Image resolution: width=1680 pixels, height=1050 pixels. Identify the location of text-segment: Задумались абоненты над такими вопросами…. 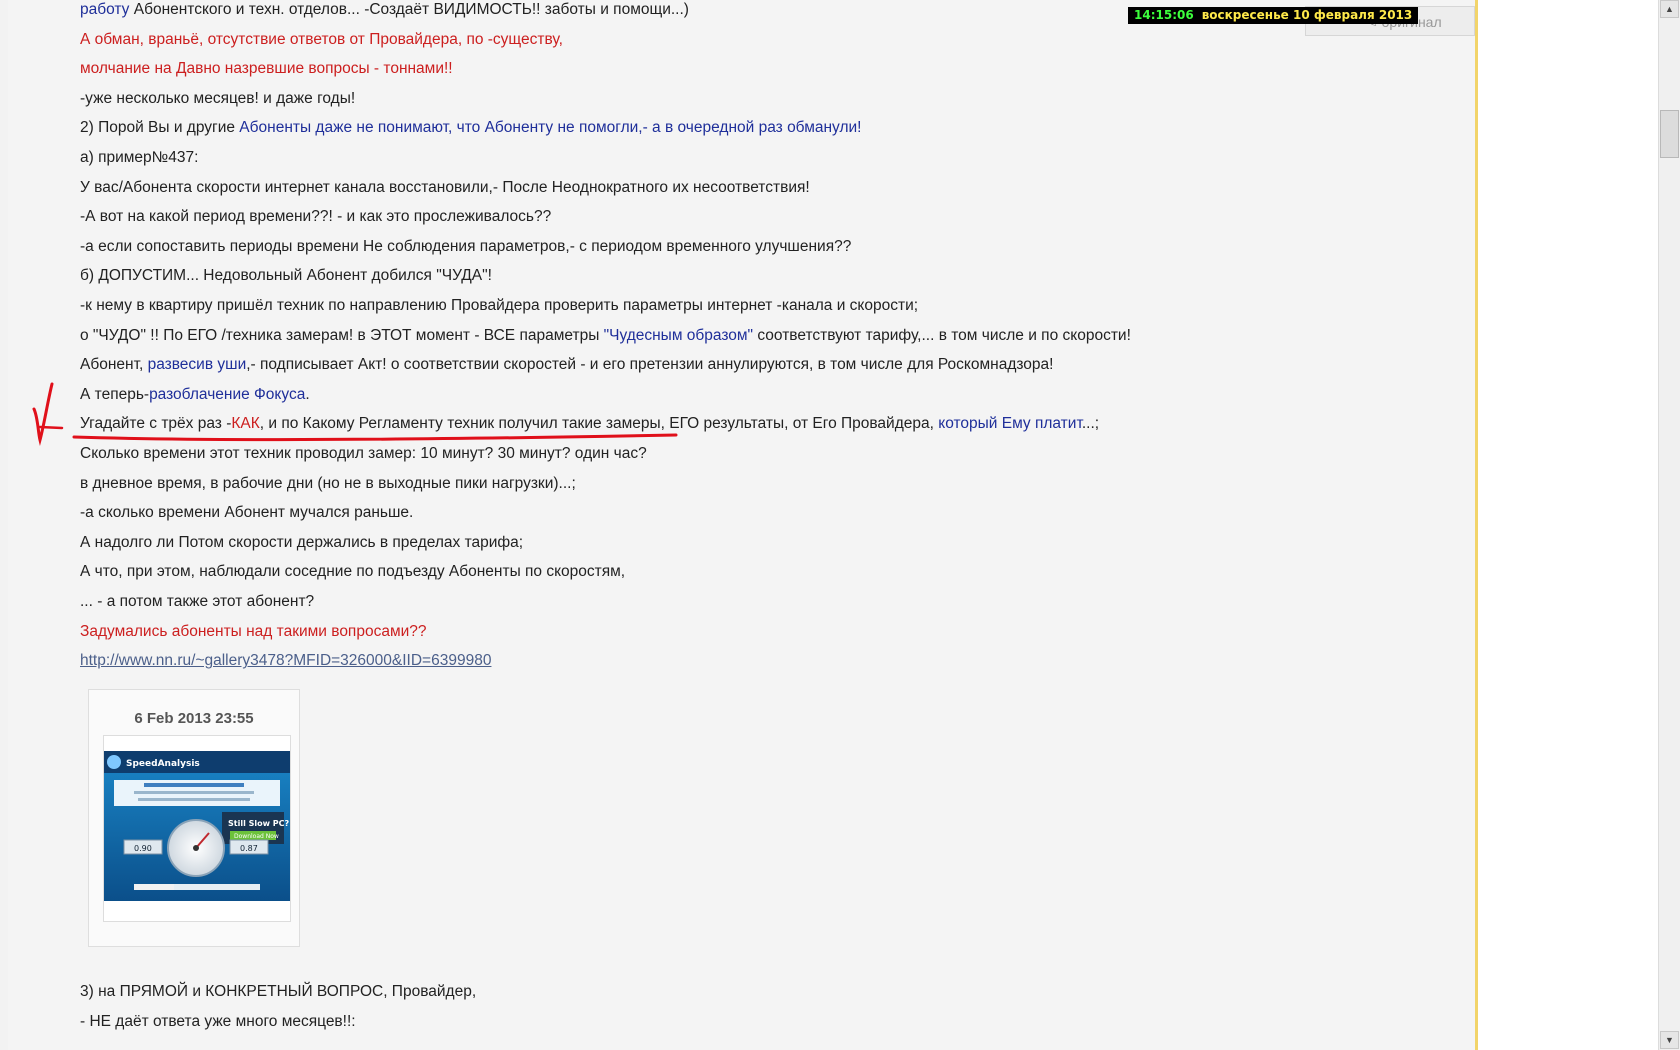
(253, 631).